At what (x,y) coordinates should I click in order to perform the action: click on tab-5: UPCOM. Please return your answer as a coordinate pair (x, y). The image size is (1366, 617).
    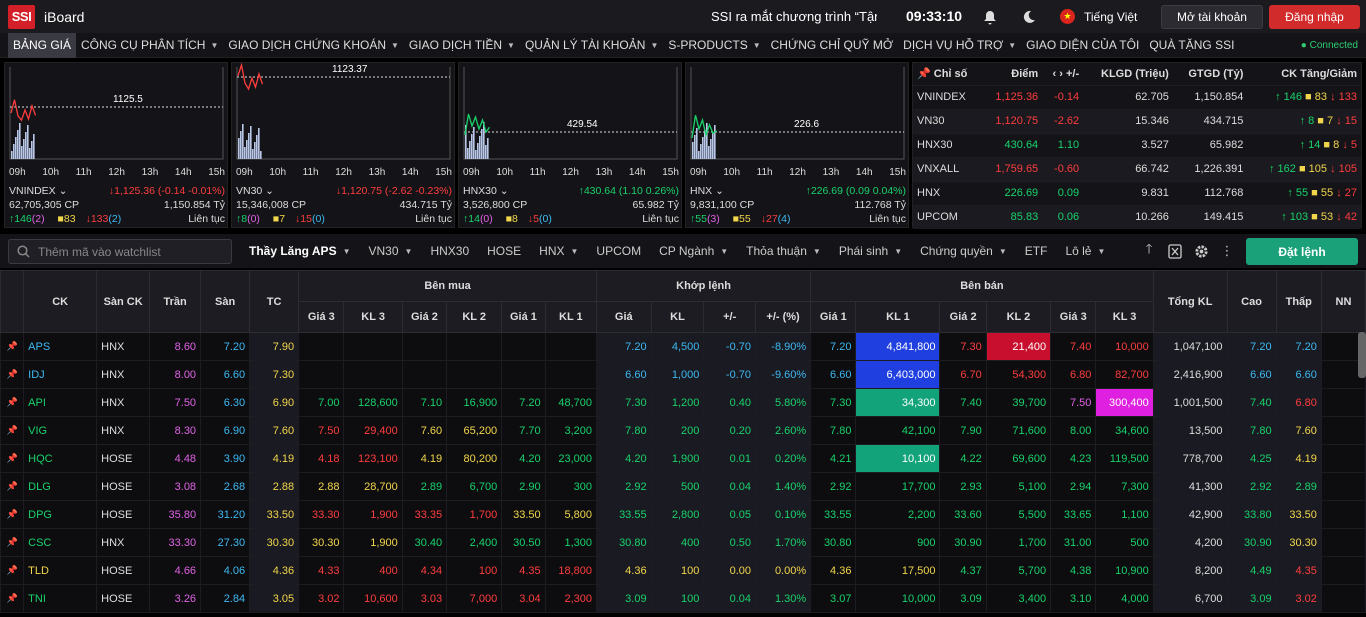
    Looking at the image, I should click on (618, 251).